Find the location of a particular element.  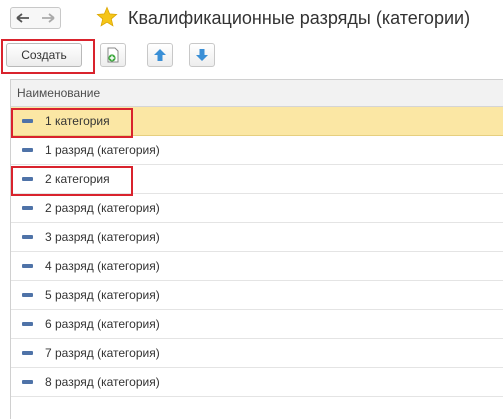

arrow-right-icon is located at coordinates (48, 18).